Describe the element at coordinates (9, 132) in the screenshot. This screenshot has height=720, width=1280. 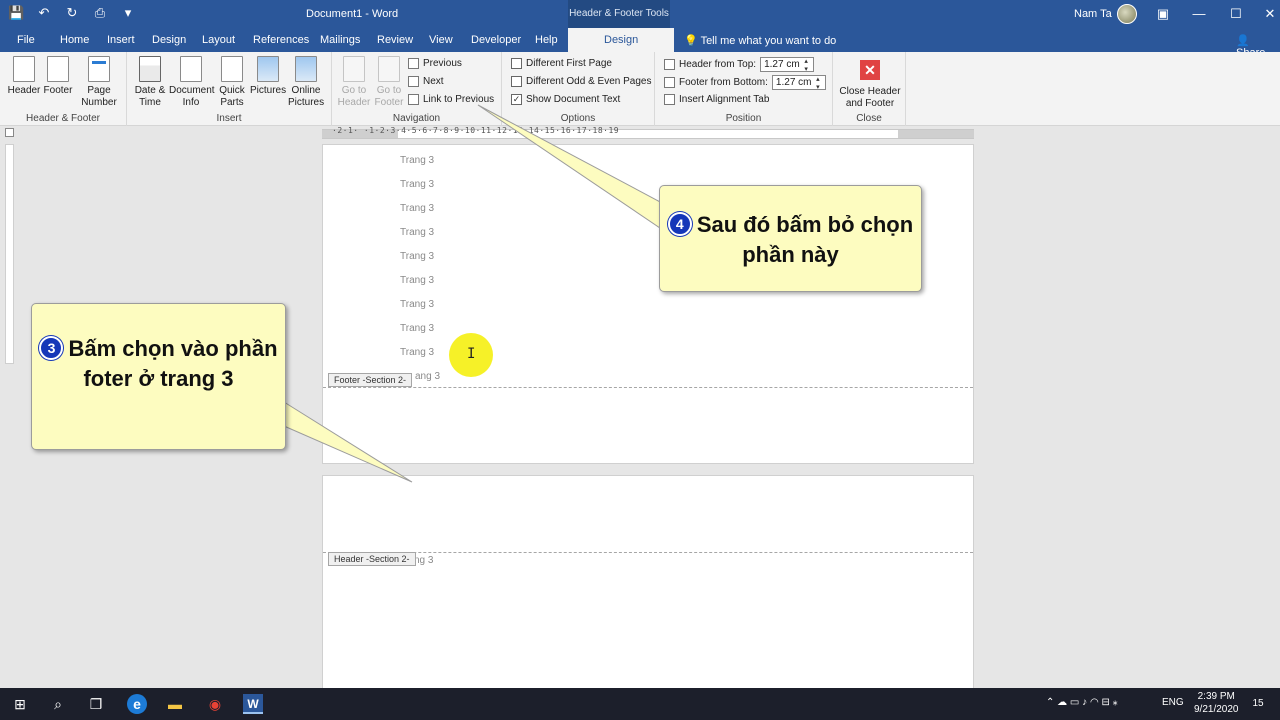
I see `tab-selector-icon` at that location.